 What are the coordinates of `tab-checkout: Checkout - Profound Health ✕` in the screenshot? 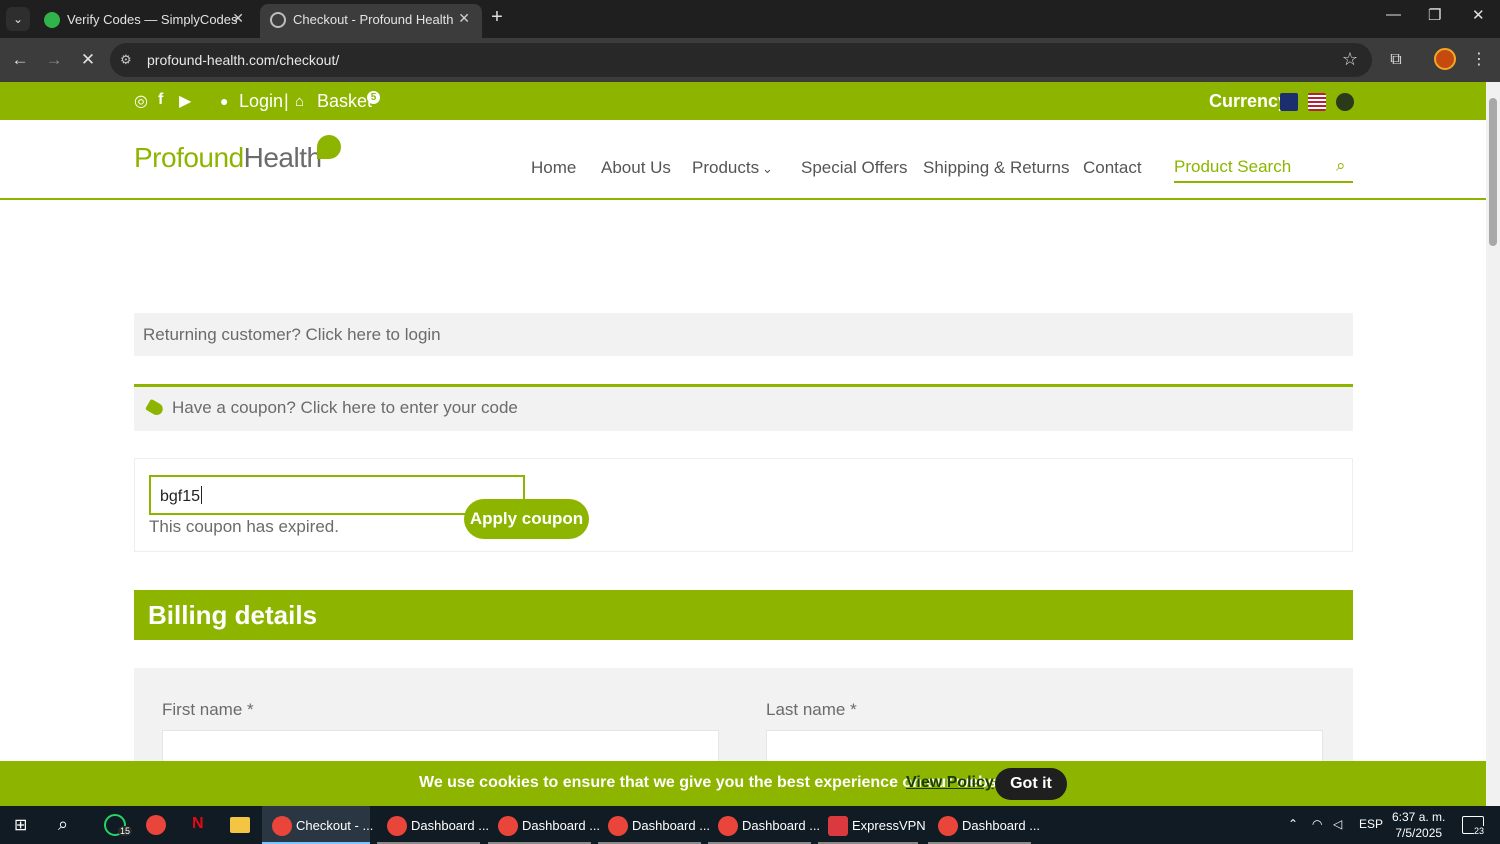 It's located at (371, 21).